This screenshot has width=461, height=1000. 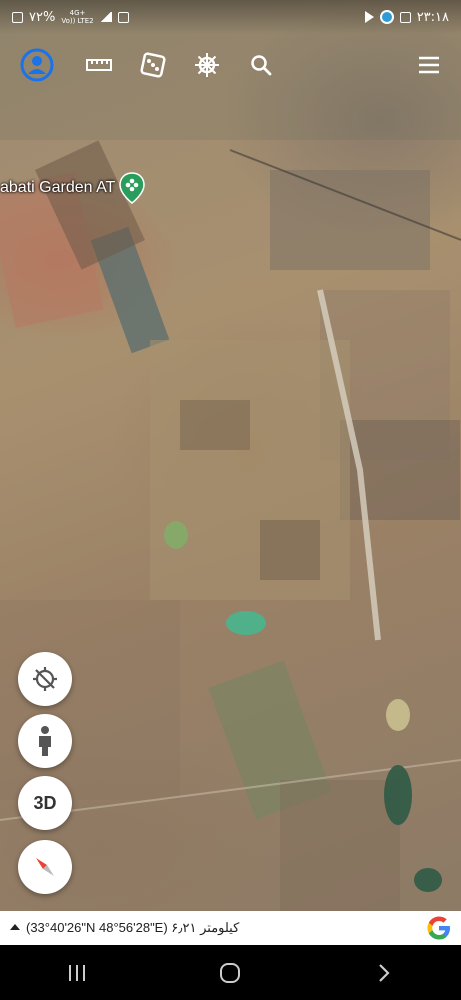 I want to click on measure-button, so click(x=99, y=65).